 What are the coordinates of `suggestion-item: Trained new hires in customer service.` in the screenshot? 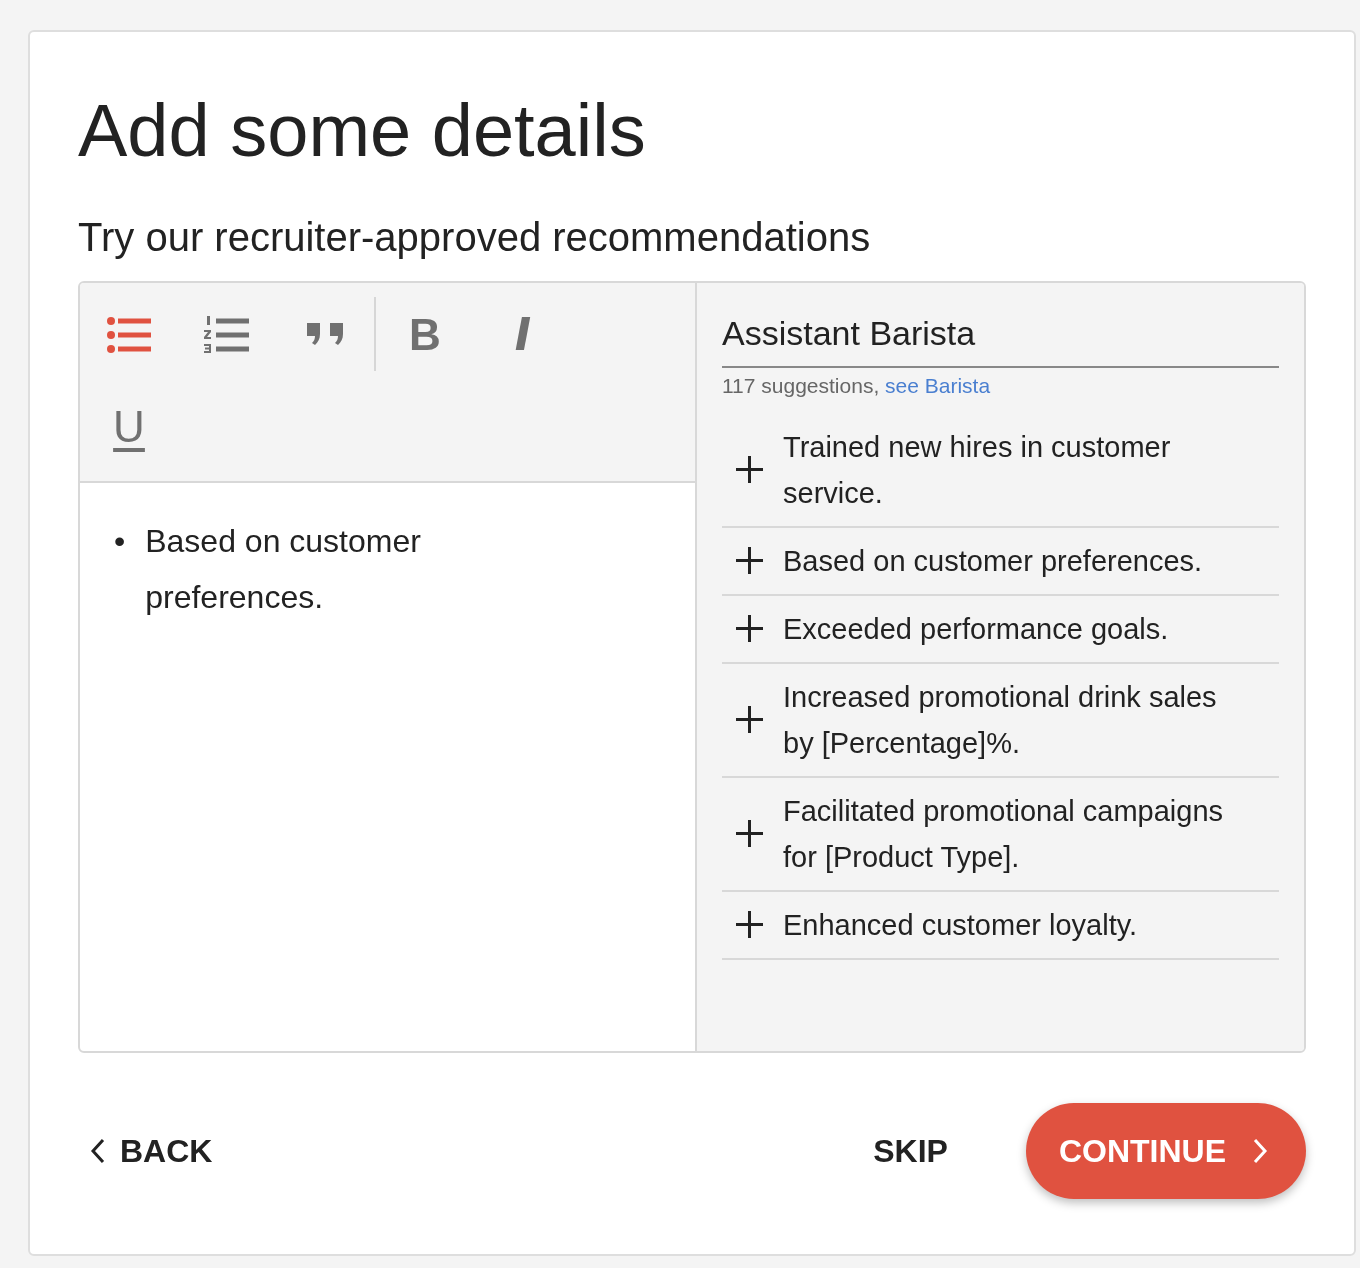 It's located at (1000, 470).